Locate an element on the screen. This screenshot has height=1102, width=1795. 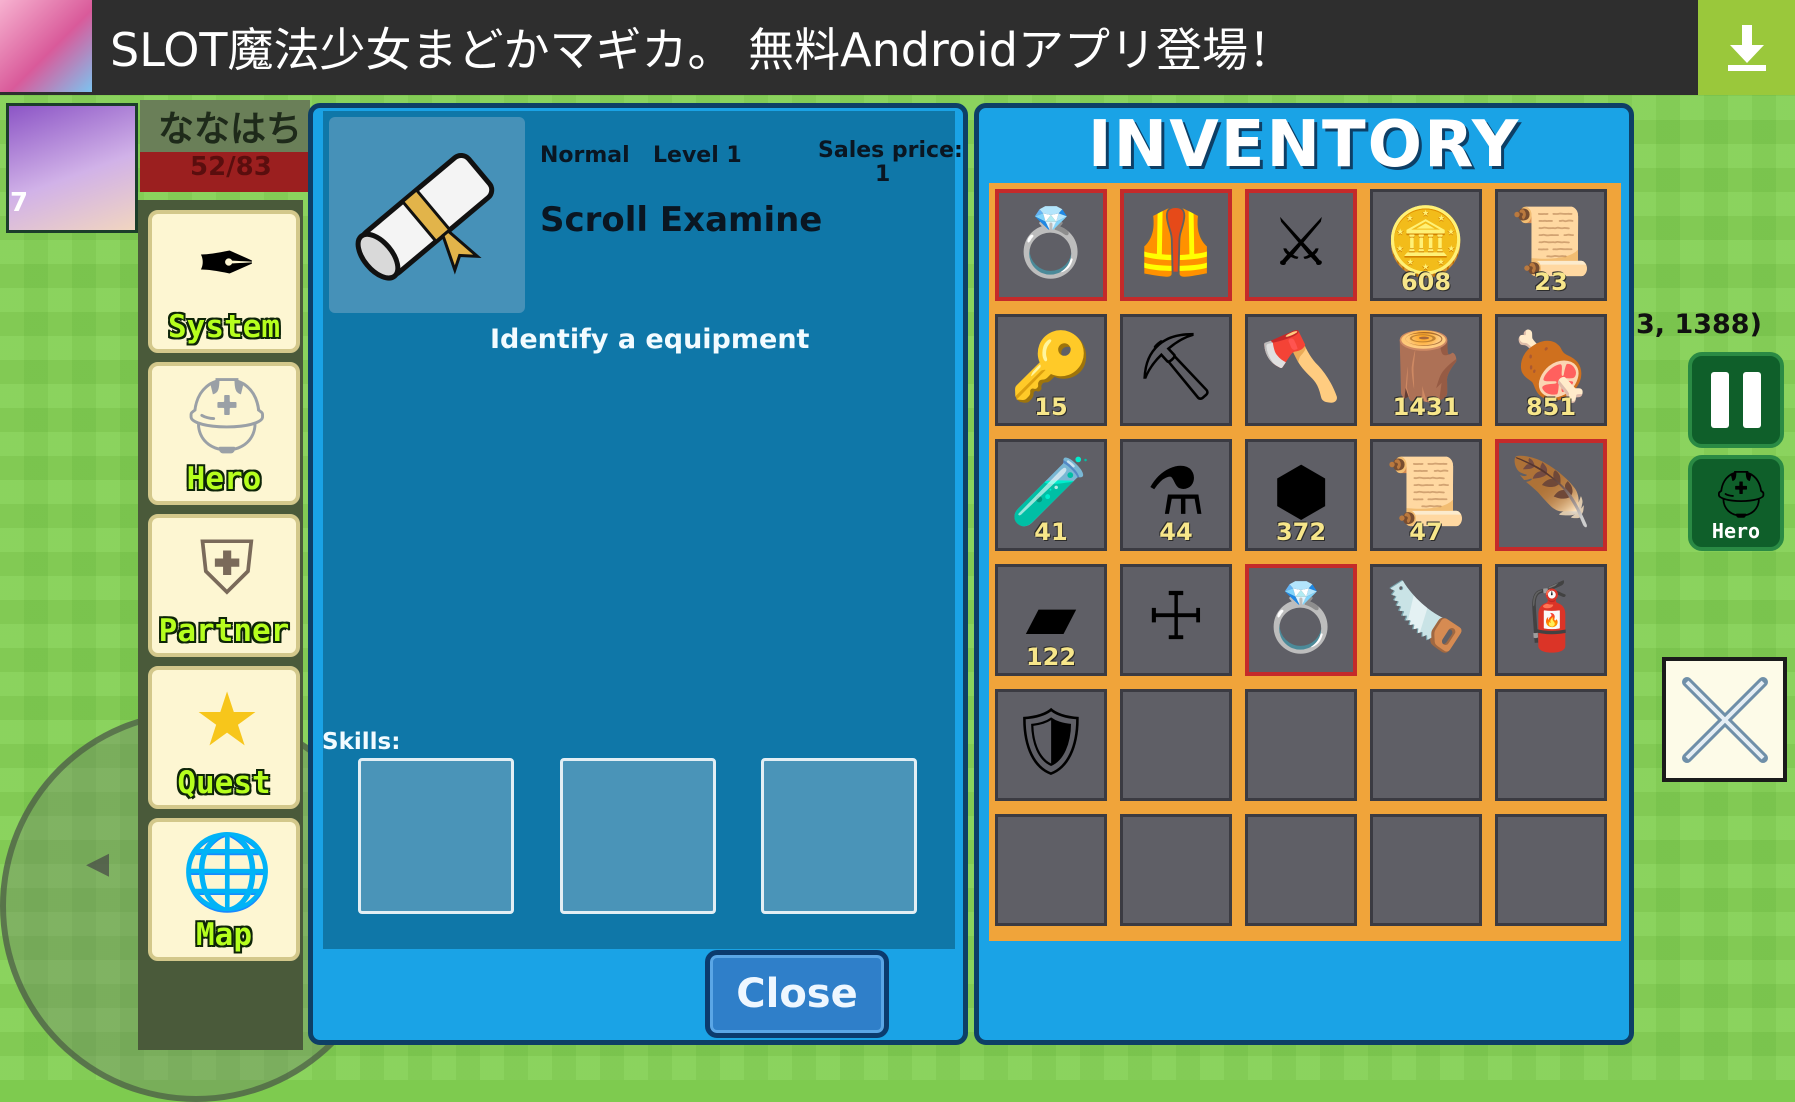
item-name: Scroll Examine is located at coordinates (681, 220).